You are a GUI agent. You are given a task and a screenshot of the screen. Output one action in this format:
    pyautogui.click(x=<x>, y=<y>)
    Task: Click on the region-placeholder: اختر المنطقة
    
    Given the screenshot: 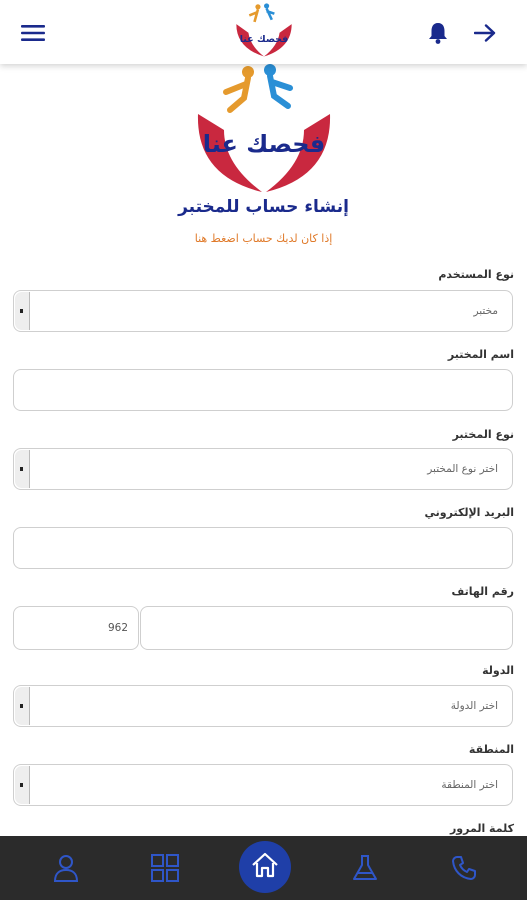 What is the action you would take?
    pyautogui.click(x=469, y=785)
    